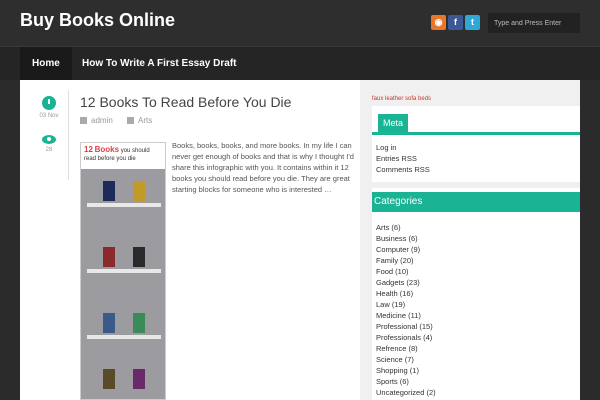 The width and height of the screenshot is (600, 400). I want to click on meta-widget-title: Meta, so click(393, 123).